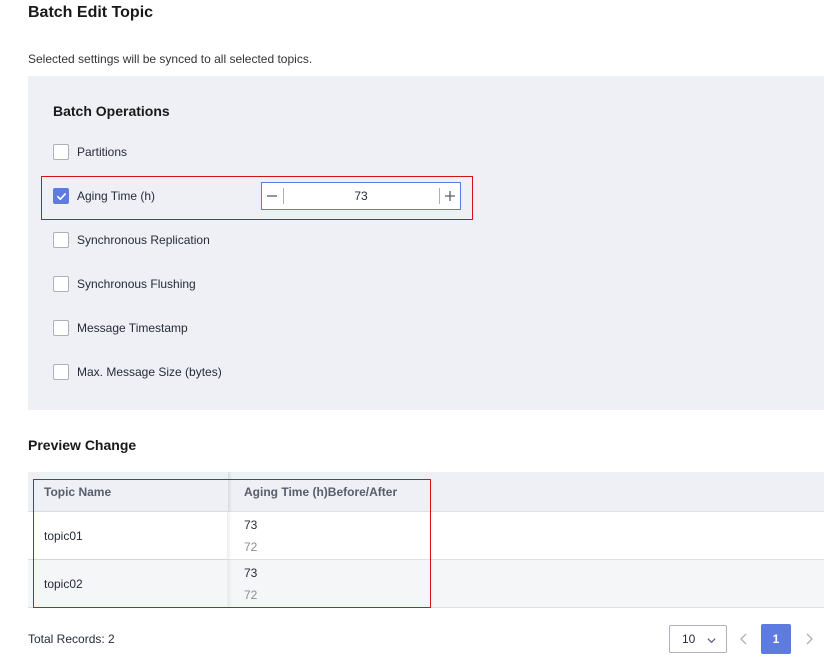  I want to click on op-label: Aging Time (h), so click(116, 196).